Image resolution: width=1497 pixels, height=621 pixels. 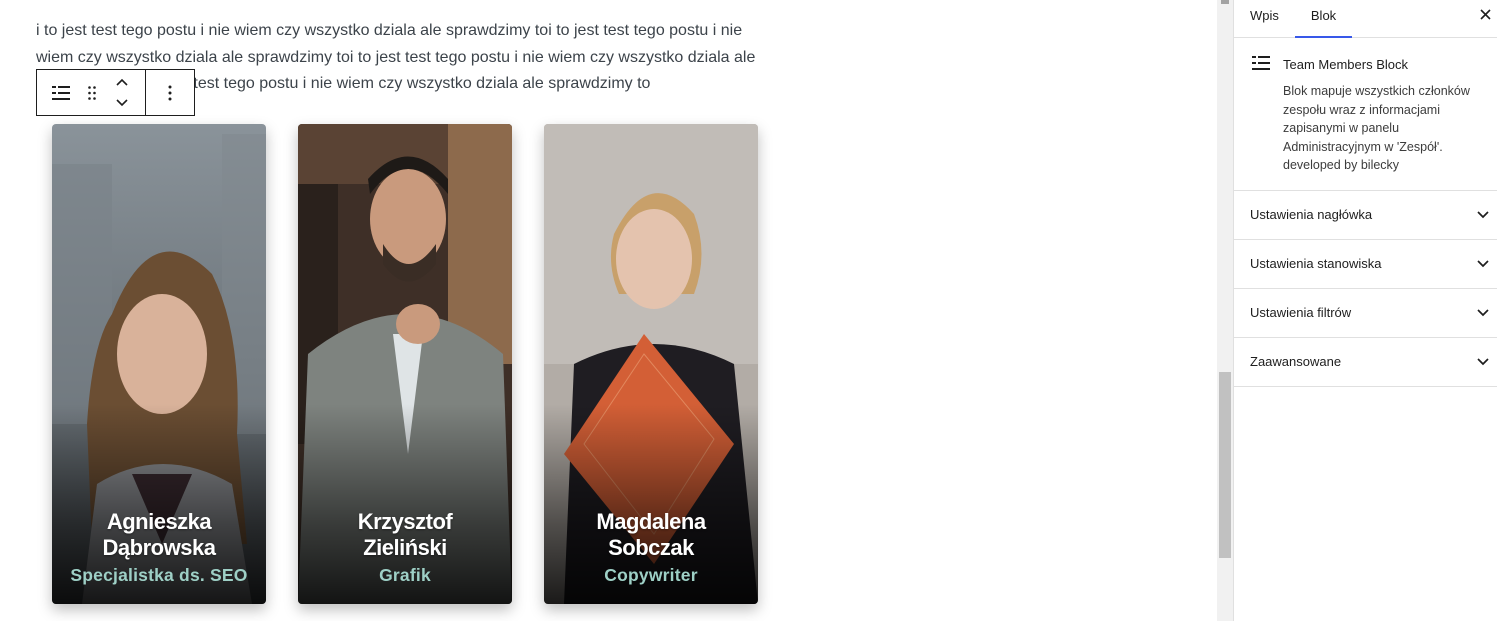 What do you see at coordinates (159, 534) in the screenshot?
I see `member-name: Agnieszka Dąbrowska` at bounding box center [159, 534].